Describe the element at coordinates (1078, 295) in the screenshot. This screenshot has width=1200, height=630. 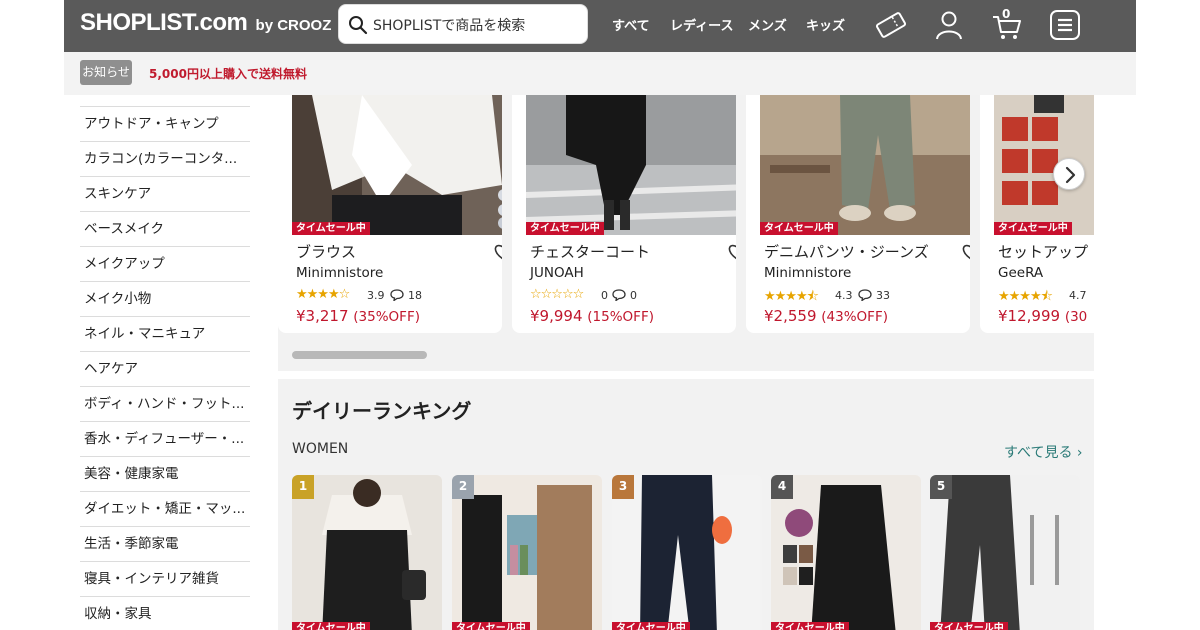
I see `rating-value: 4.7` at that location.